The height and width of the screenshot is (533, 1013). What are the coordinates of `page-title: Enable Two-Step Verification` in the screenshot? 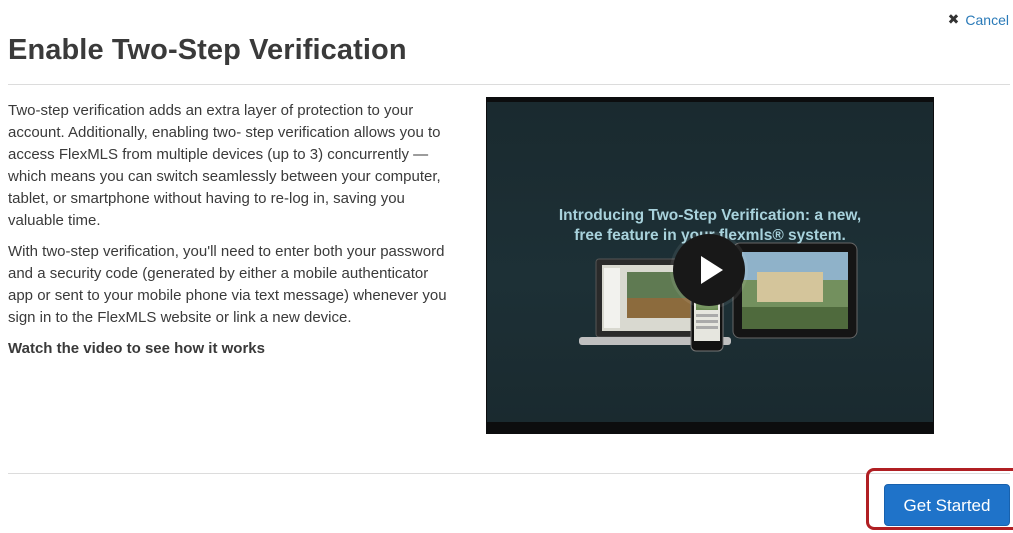 It's located at (207, 50).